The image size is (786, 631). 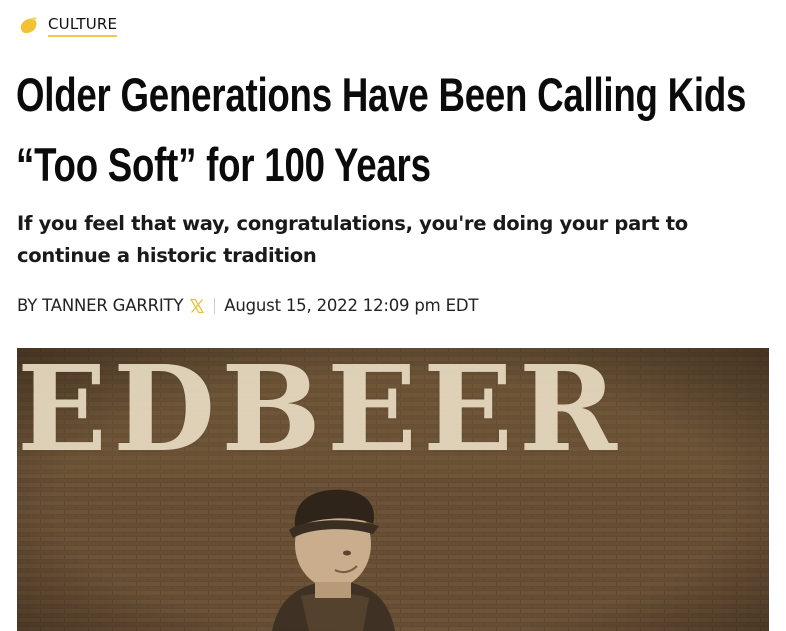 What do you see at coordinates (351, 305) in the screenshot?
I see `publish-date: August 15, 2022 12:09 pm EDT` at bounding box center [351, 305].